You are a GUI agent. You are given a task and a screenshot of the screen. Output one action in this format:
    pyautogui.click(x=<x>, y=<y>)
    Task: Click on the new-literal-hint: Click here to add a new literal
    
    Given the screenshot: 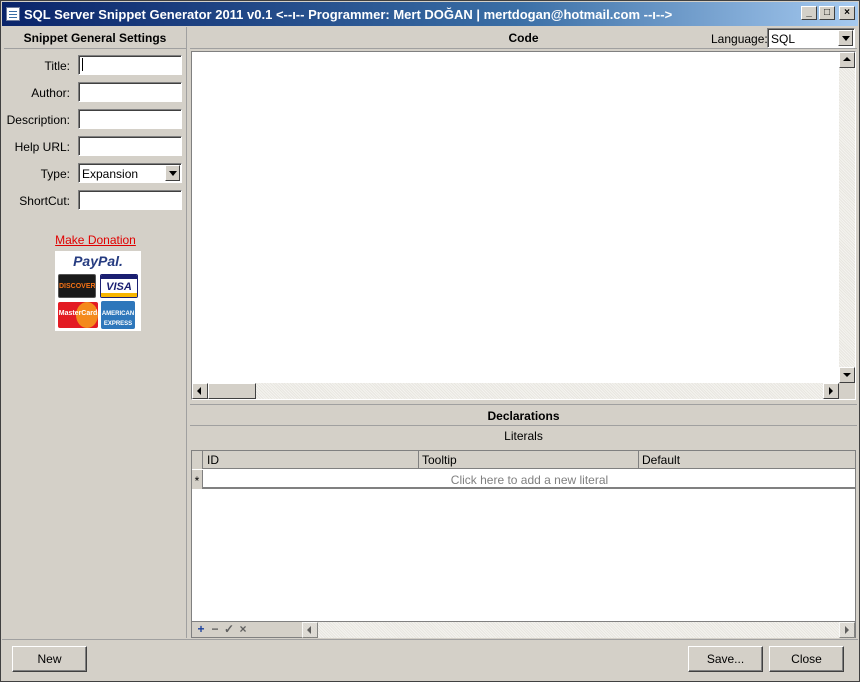 What is the action you would take?
    pyautogui.click(x=529, y=480)
    